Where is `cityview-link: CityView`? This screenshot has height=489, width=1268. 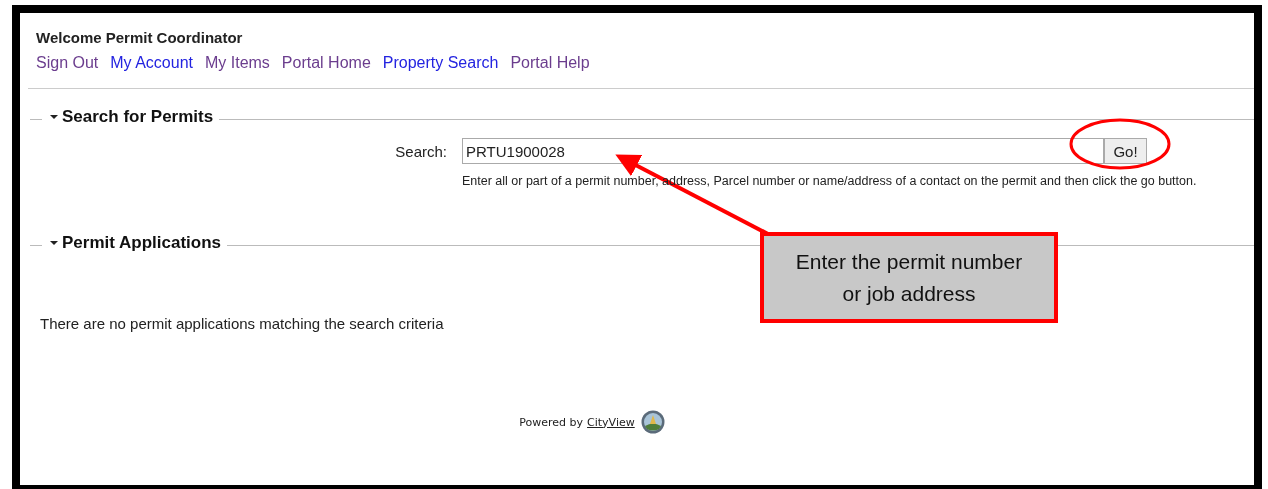
cityview-link: CityView is located at coordinates (611, 422).